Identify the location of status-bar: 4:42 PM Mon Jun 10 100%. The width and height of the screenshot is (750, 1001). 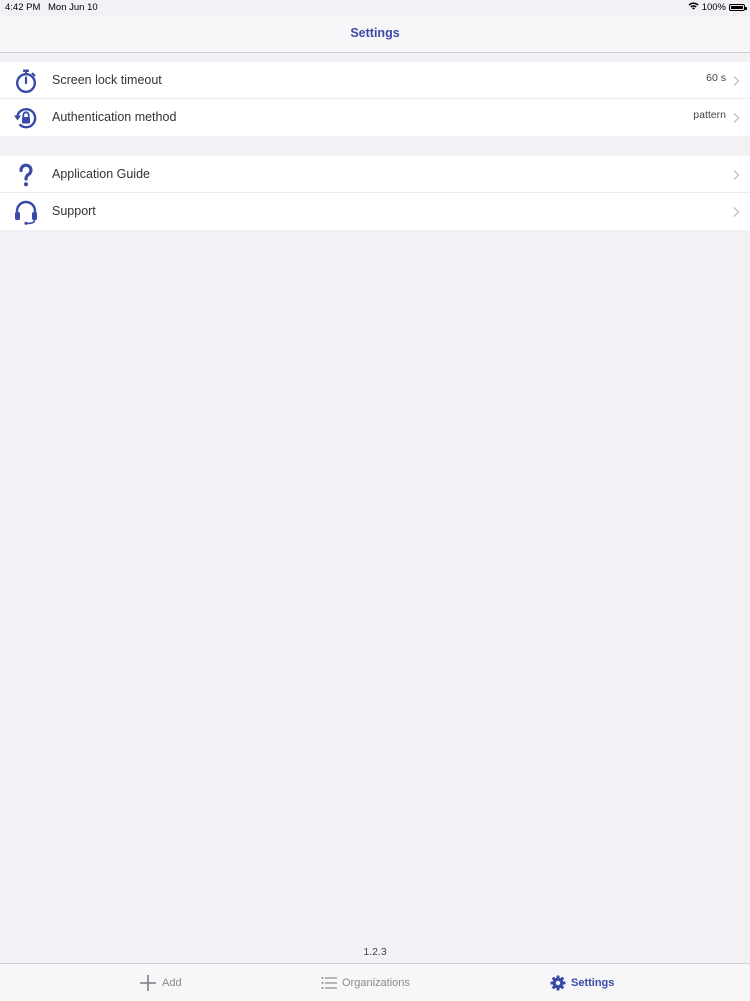
(375, 8).